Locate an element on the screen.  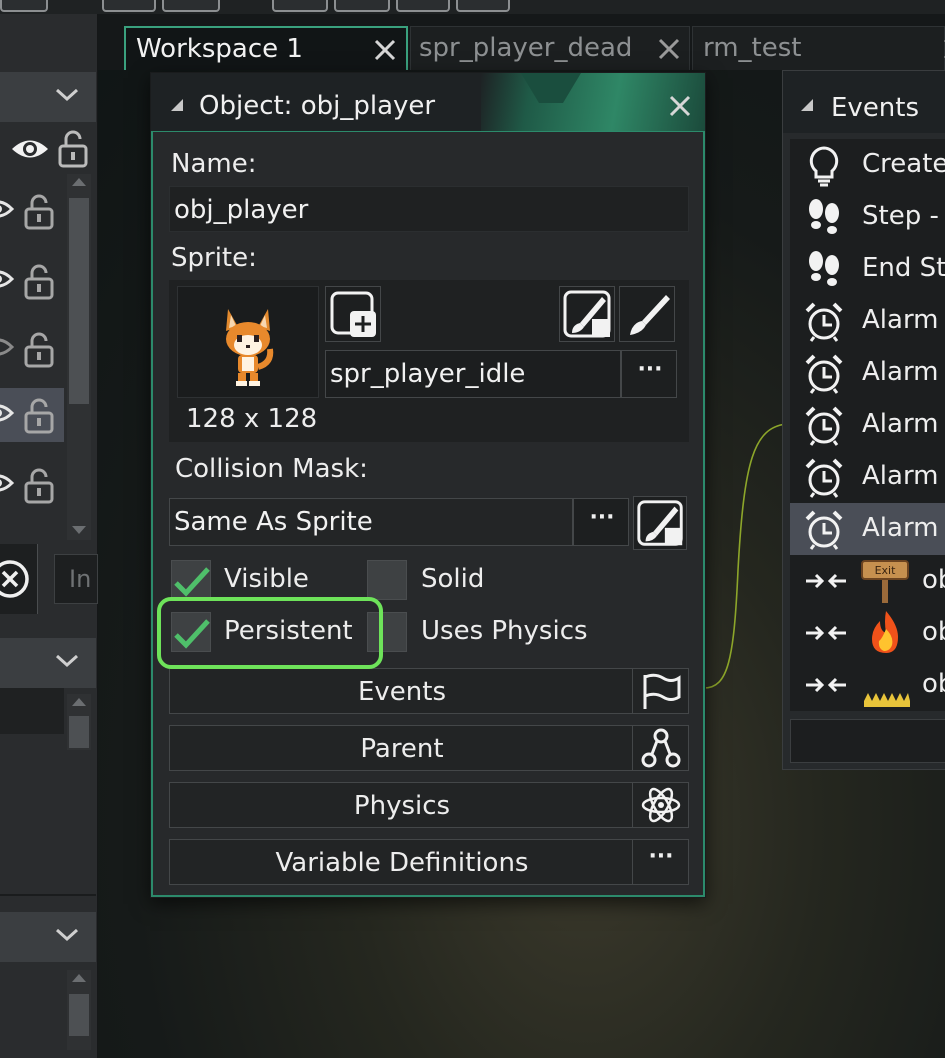
tab-rm-test: rm_test is located at coordinates (818, 48).